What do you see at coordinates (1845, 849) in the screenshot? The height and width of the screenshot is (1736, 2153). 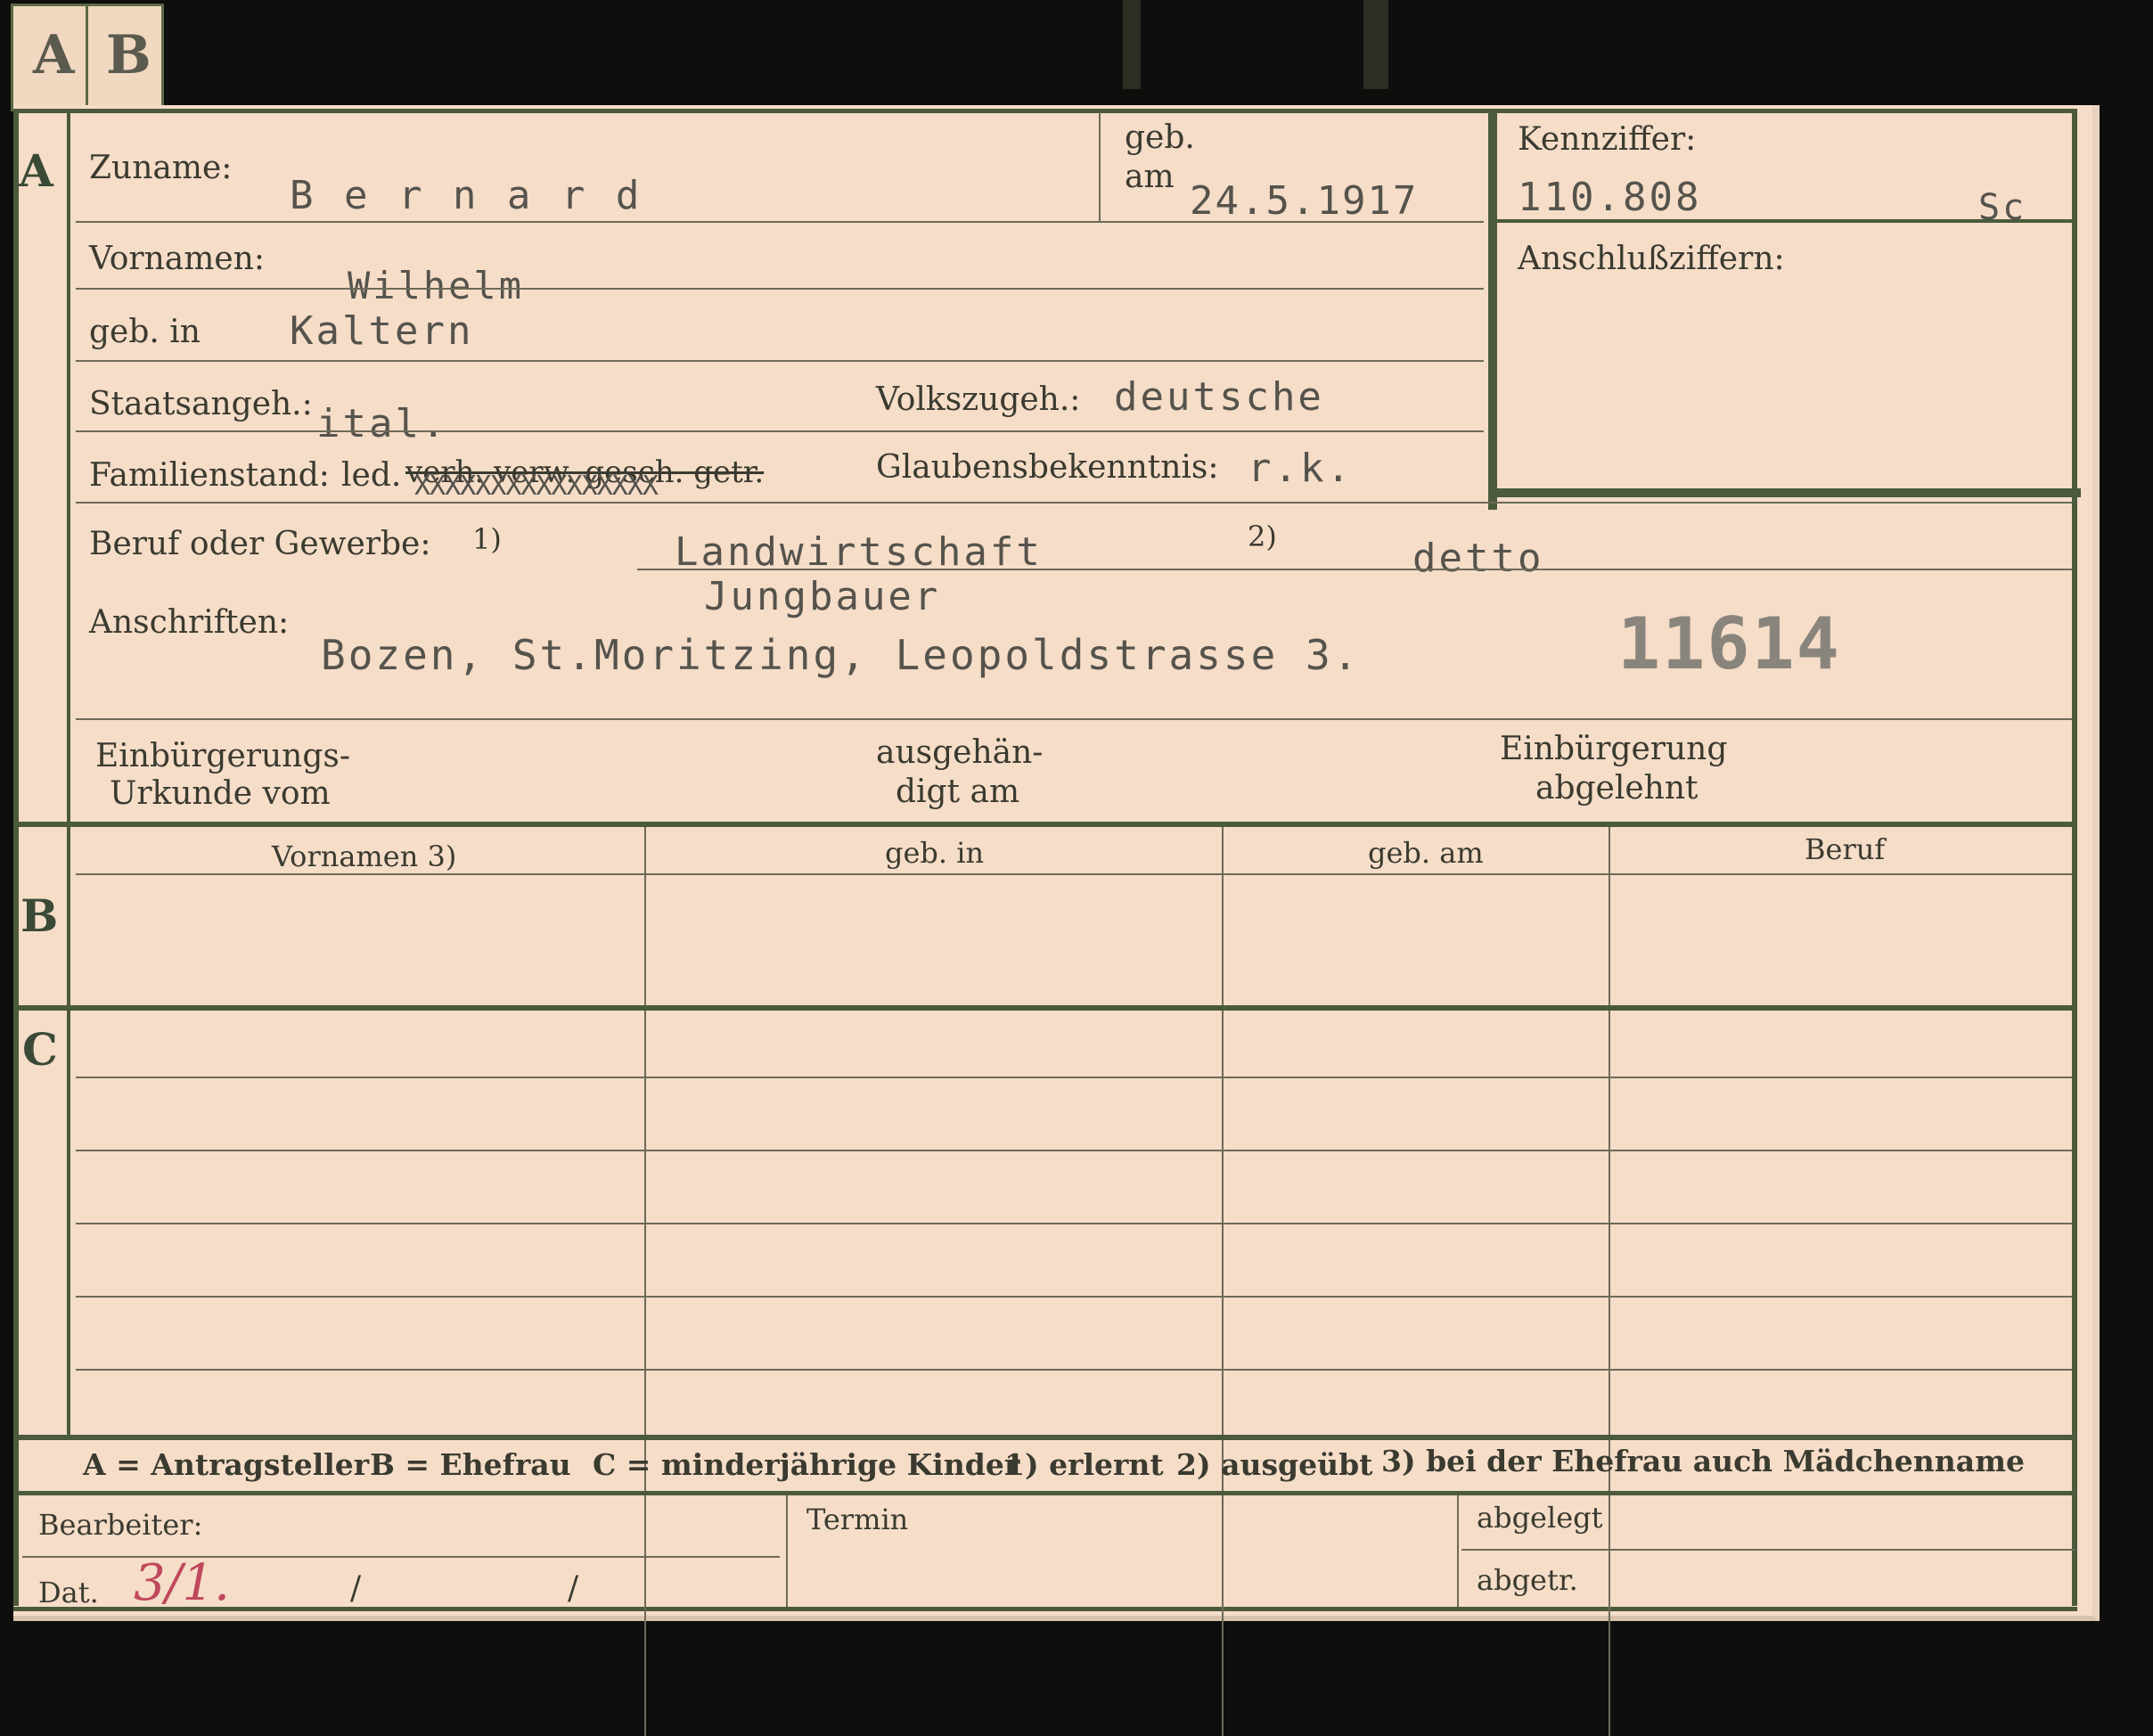 I see `b-header-beruf: Beruf` at bounding box center [1845, 849].